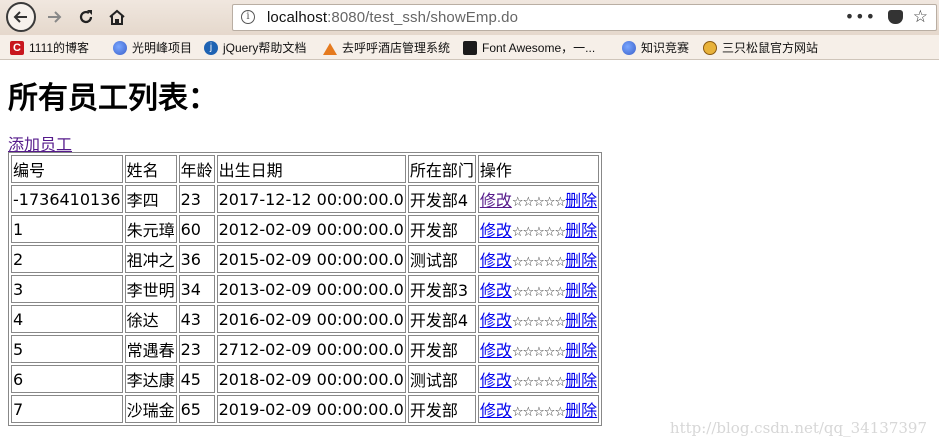  I want to click on column-header: 编号, so click(67, 169).